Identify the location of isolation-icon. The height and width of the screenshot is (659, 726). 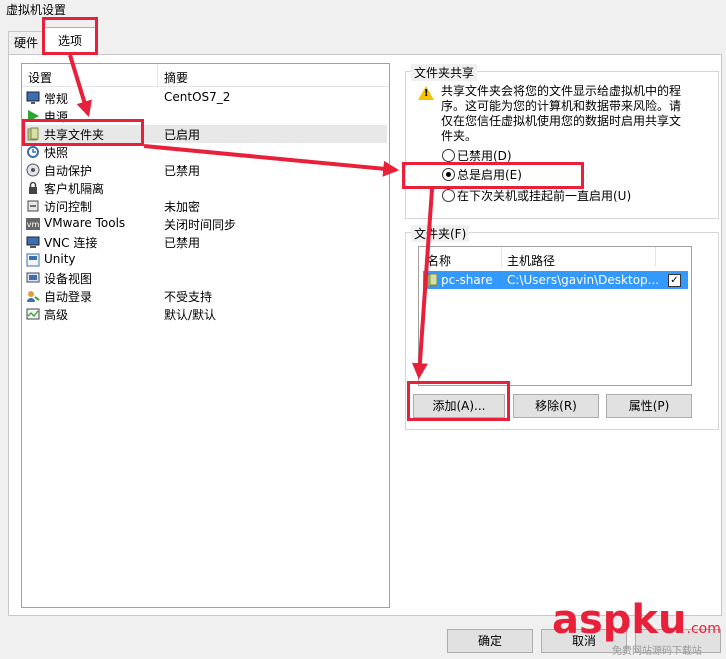
(33, 187).